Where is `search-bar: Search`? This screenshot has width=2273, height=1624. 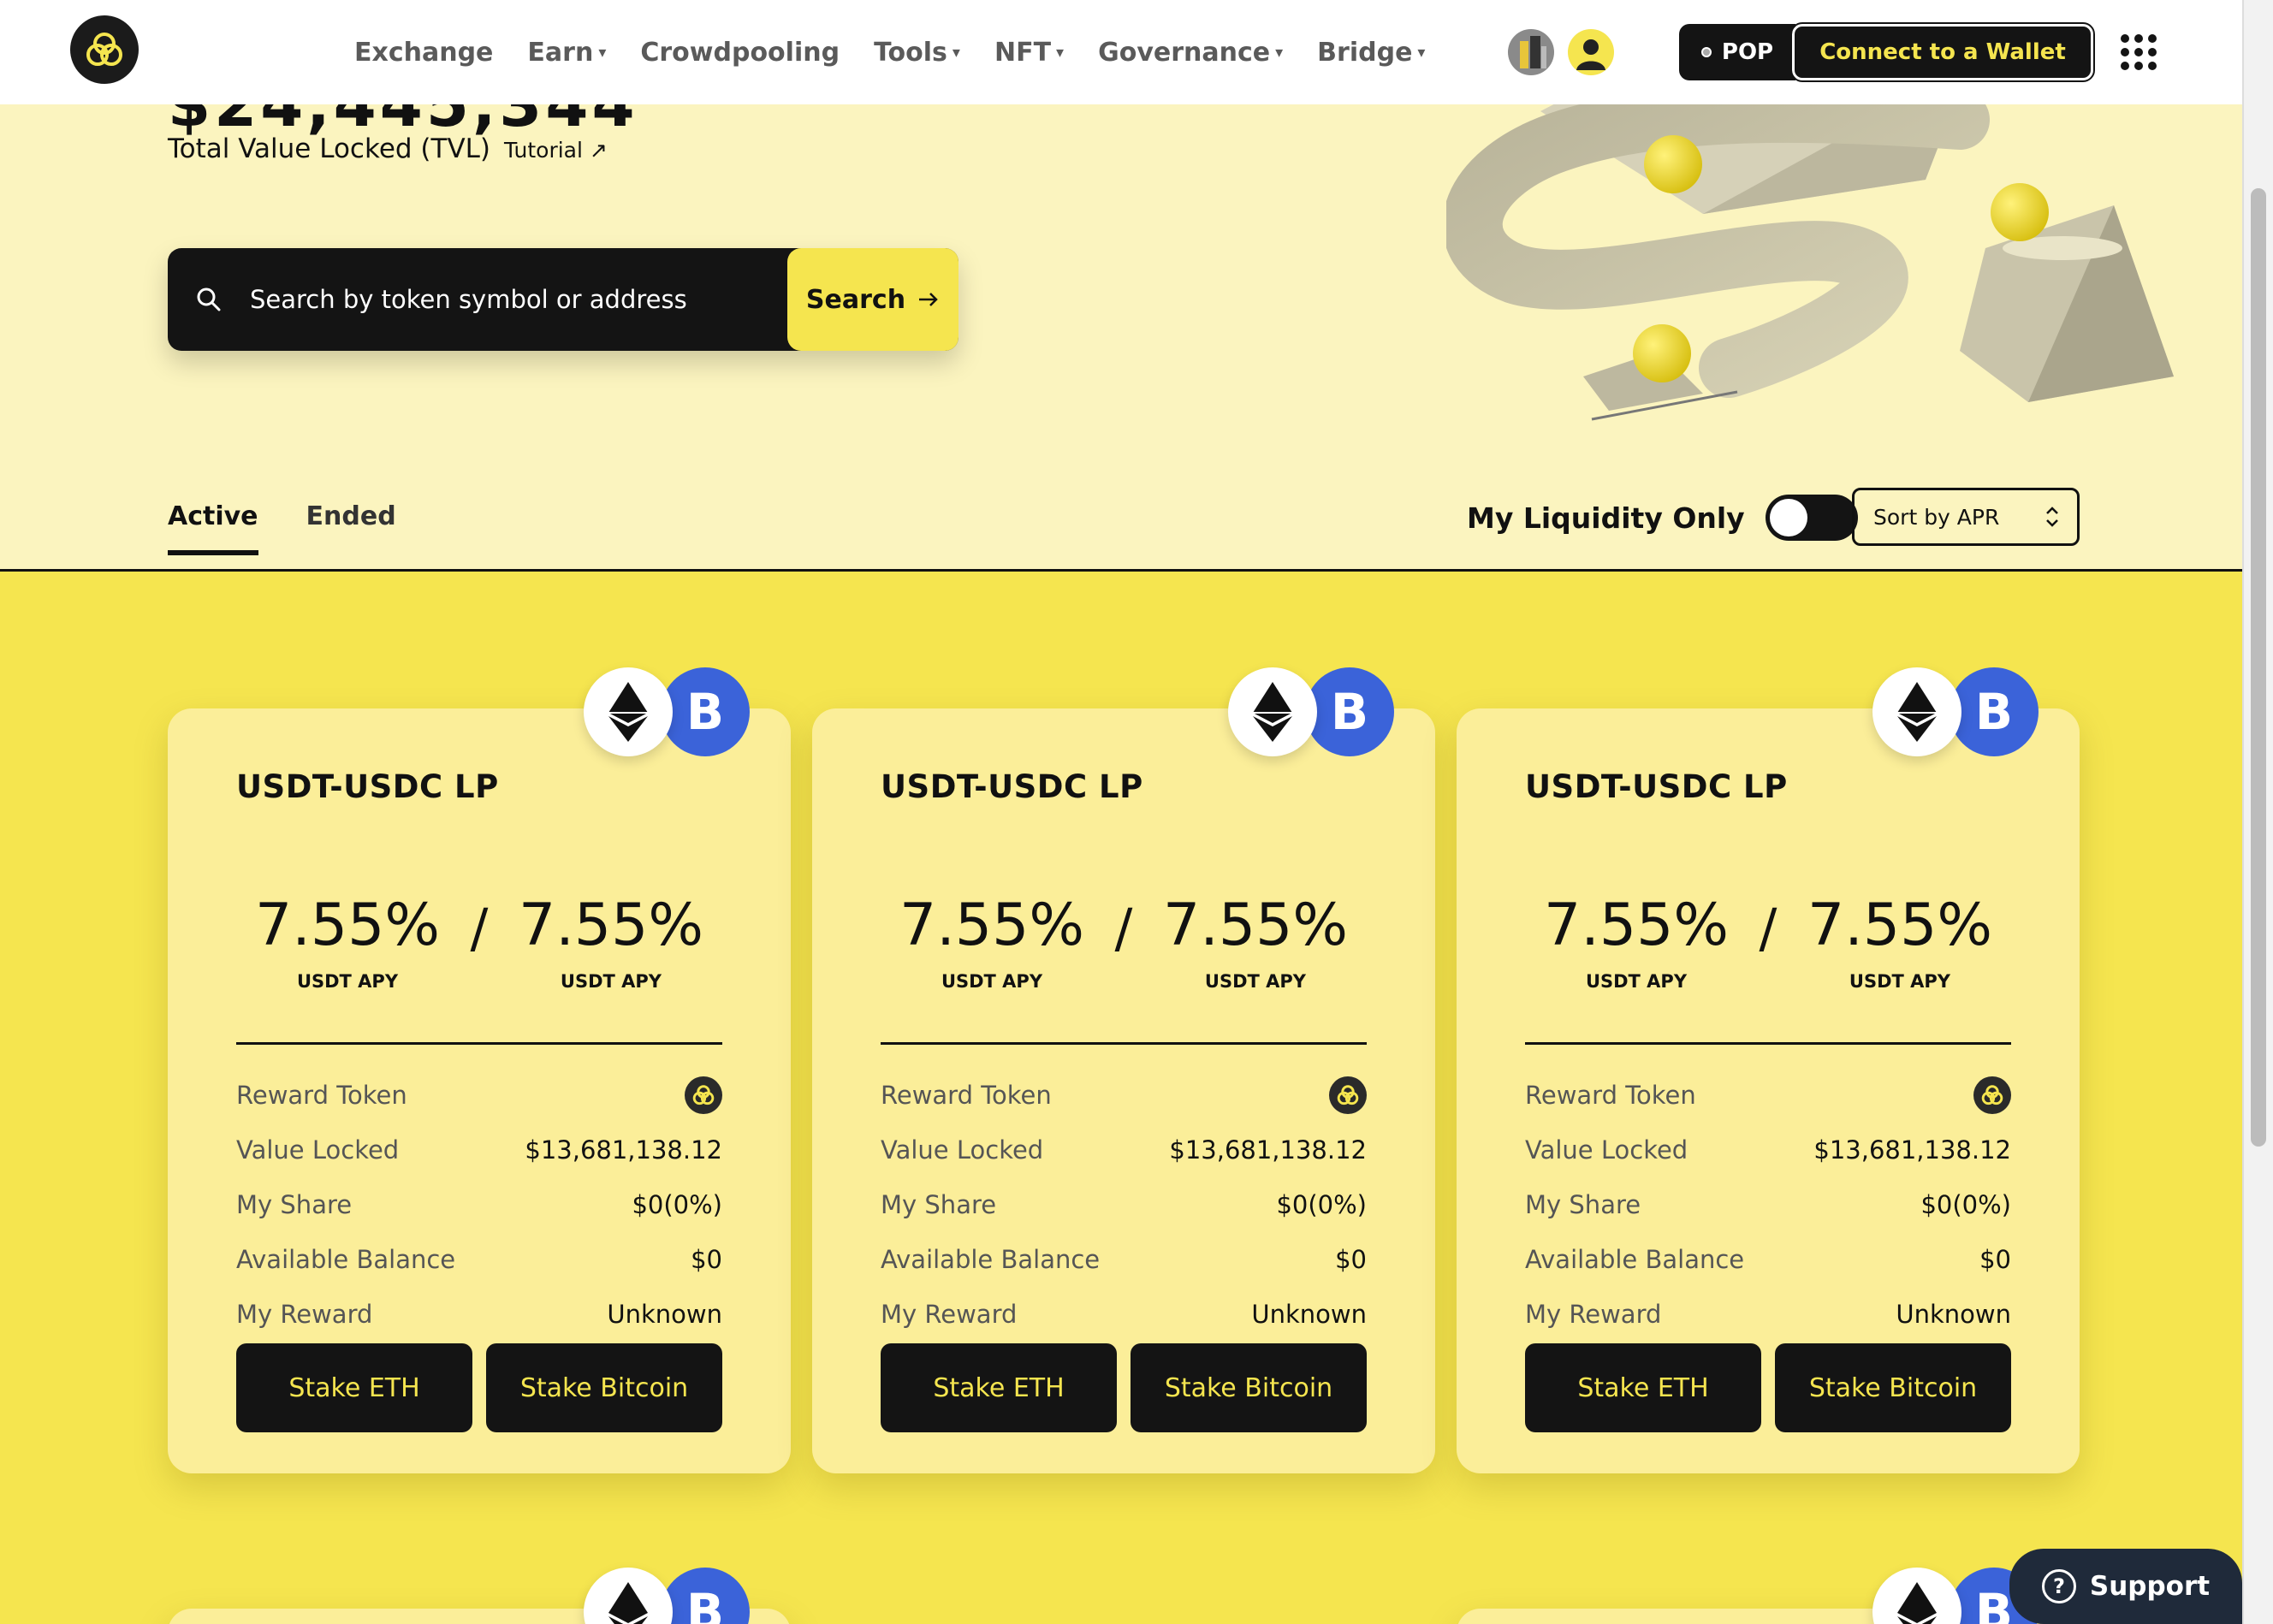
search-bar: Search is located at coordinates (563, 299).